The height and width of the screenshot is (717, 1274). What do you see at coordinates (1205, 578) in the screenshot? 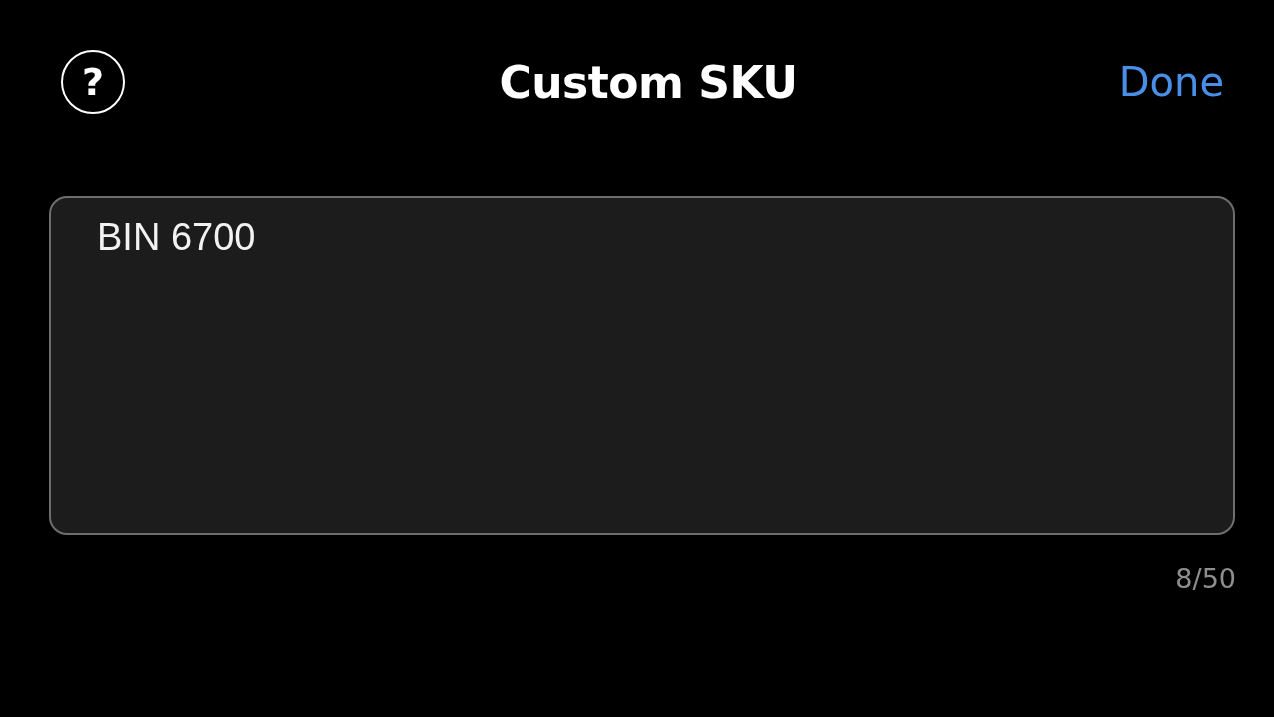
I see `character-count: 8/50` at bounding box center [1205, 578].